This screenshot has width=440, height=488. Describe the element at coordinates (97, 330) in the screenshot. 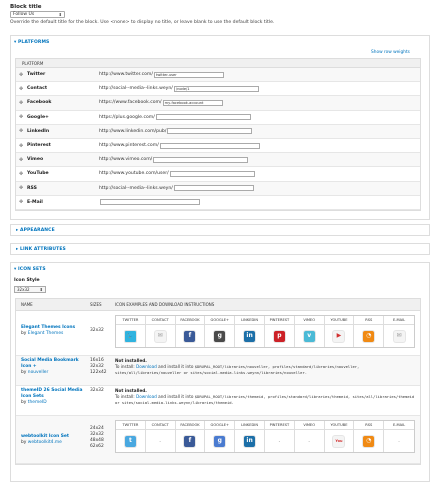

I see `icon-set-sizes: 32x32` at that location.